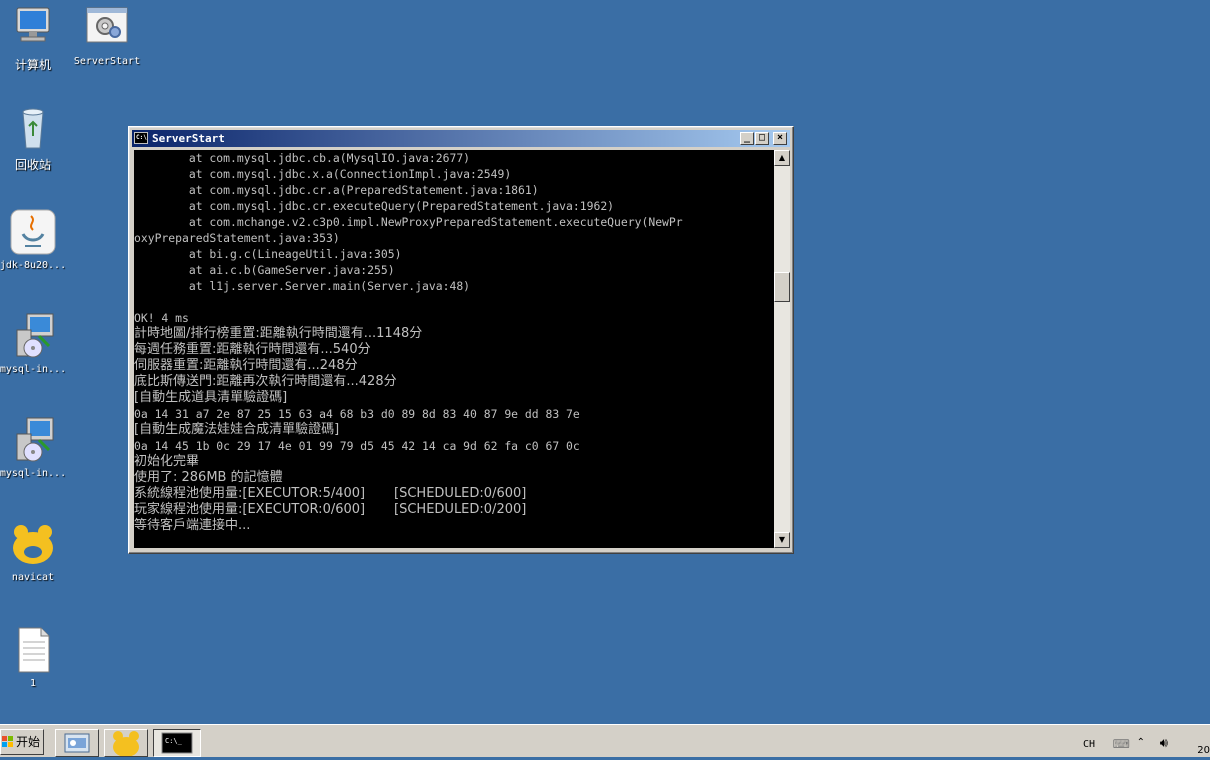 The width and height of the screenshot is (1210, 760). What do you see at coordinates (762, 138) in the screenshot?
I see `maximize-button: □` at bounding box center [762, 138].